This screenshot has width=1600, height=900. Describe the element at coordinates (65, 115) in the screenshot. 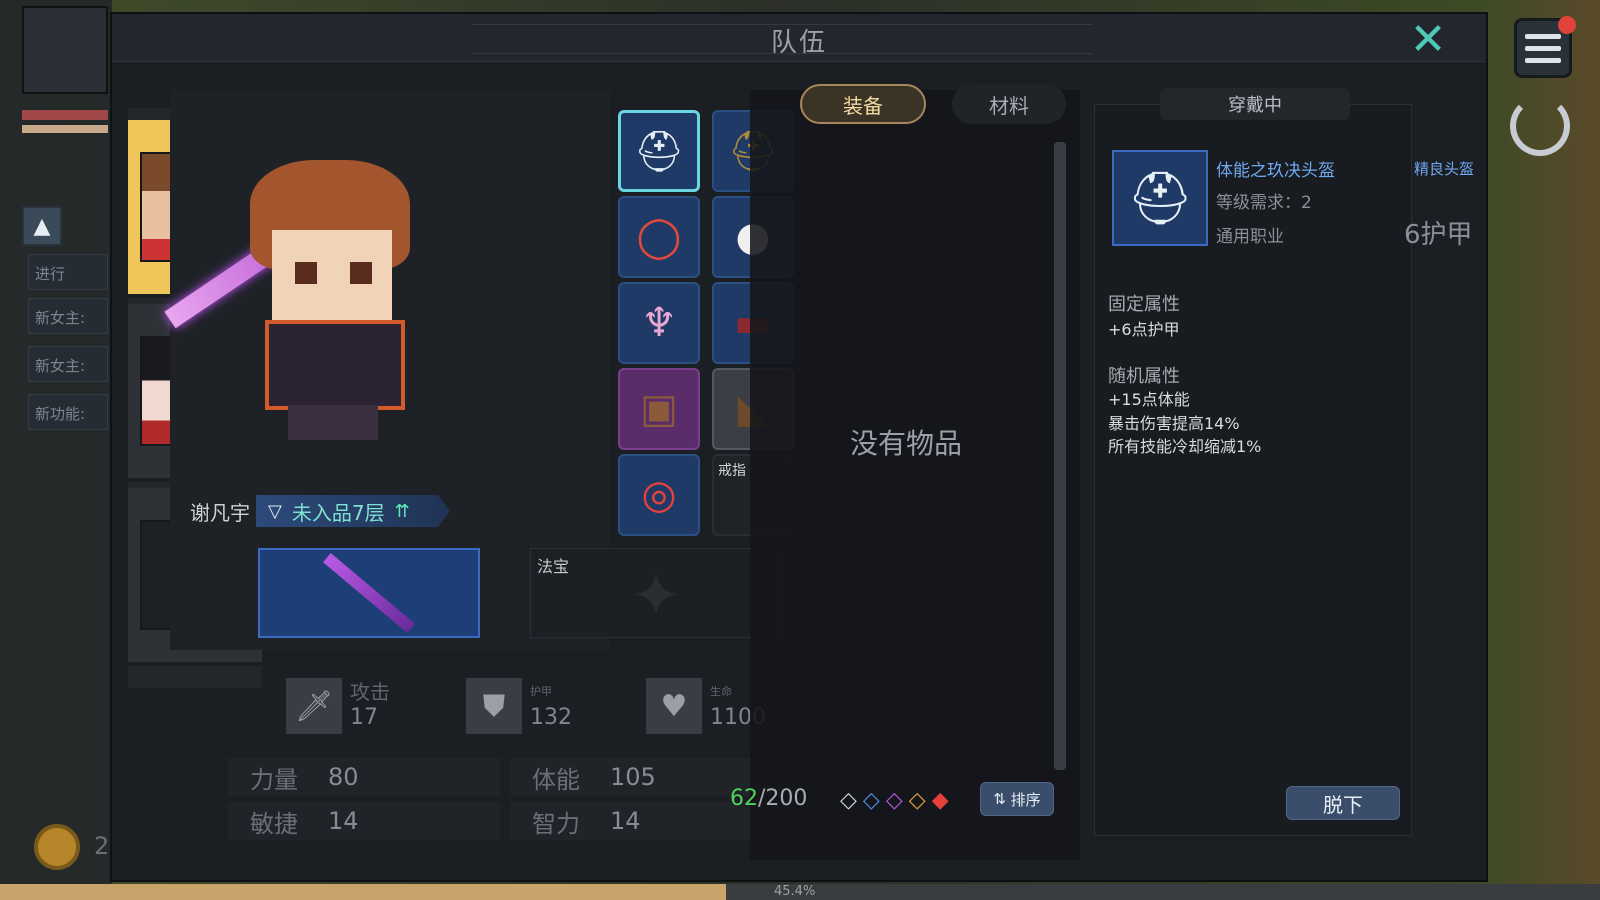

I see `health-bar` at that location.